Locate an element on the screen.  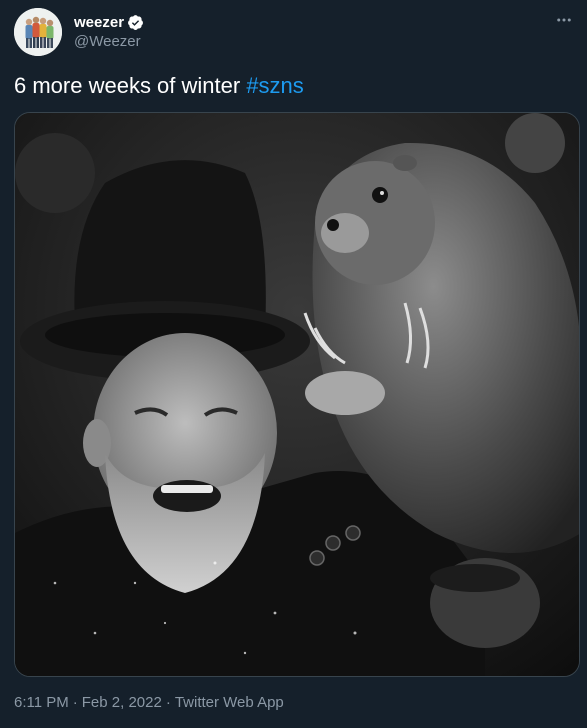
more-options-button is located at coordinates (564, 20).